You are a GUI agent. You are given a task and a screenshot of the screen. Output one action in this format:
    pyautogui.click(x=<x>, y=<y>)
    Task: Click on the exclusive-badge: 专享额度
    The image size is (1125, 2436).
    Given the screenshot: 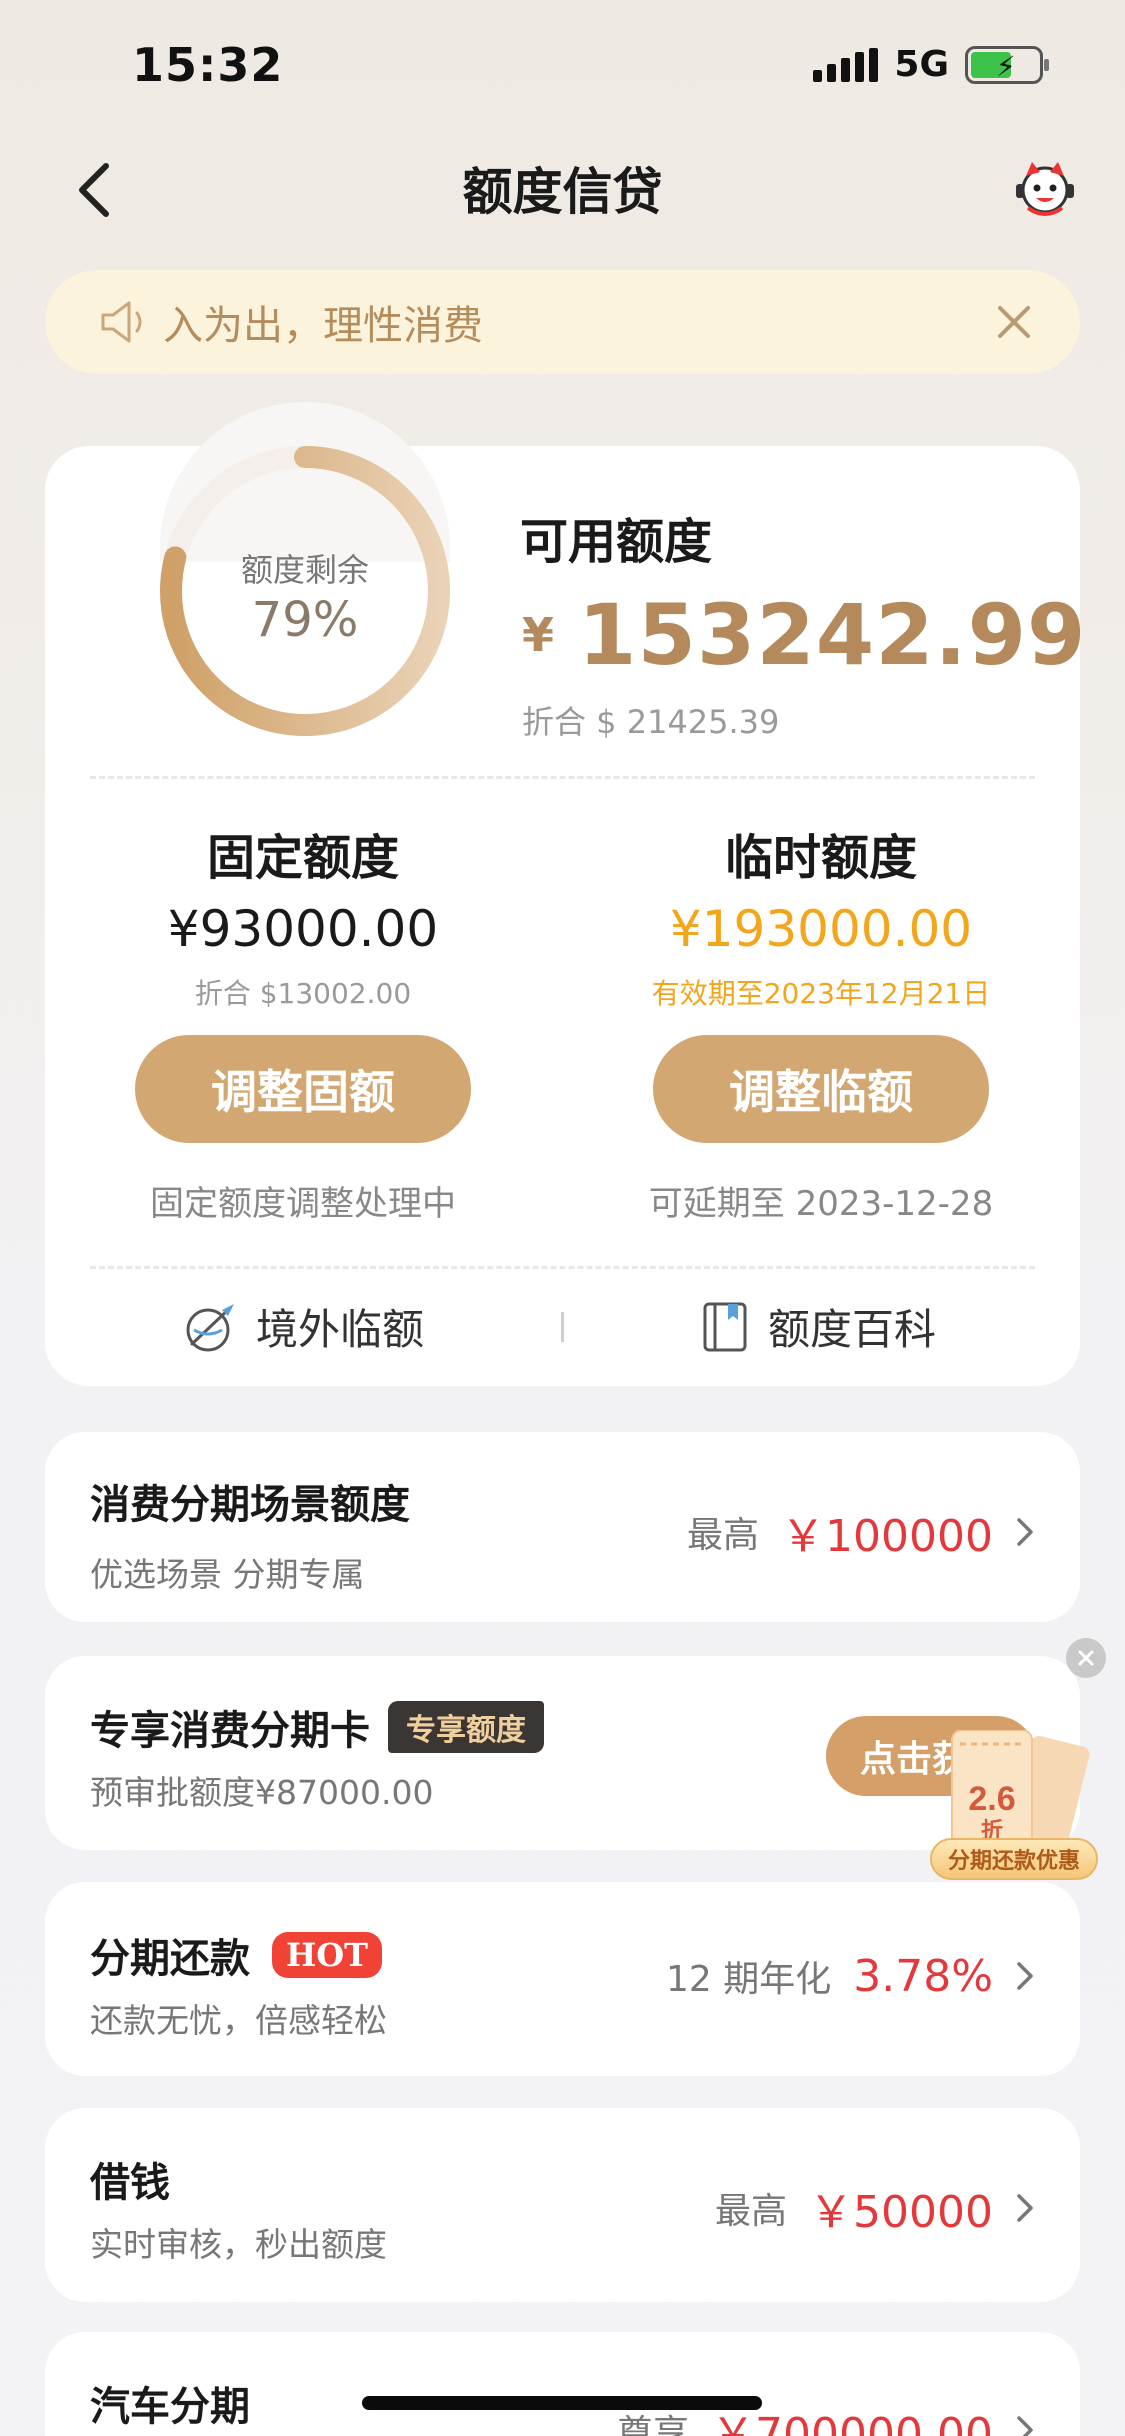 What is the action you would take?
    pyautogui.click(x=466, y=1727)
    